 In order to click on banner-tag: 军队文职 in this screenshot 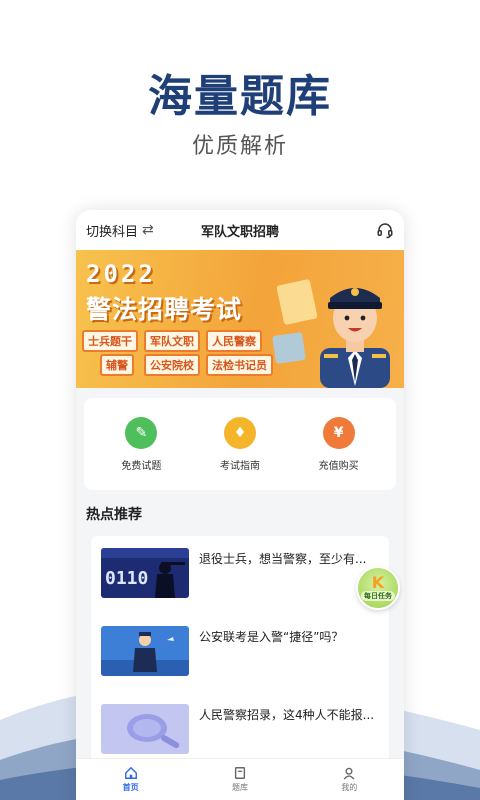, I will do `click(172, 341)`.